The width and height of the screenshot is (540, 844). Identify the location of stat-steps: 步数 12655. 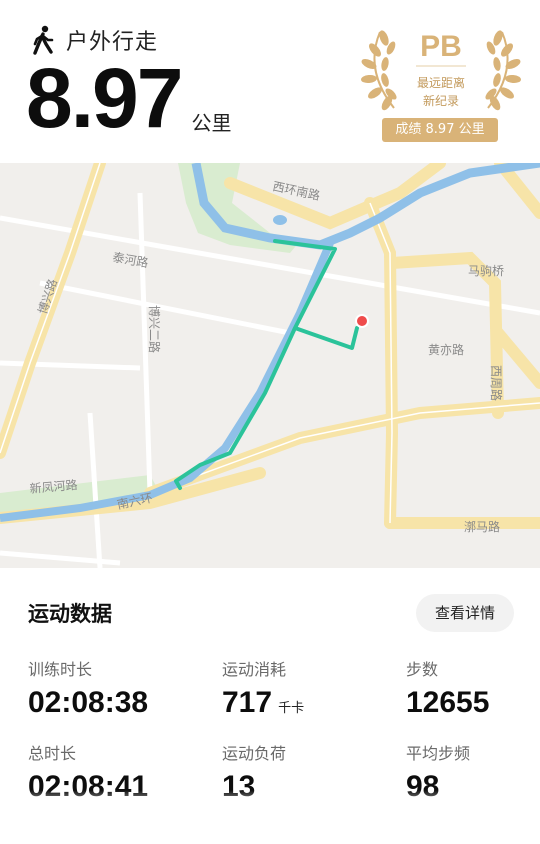
(447, 688).